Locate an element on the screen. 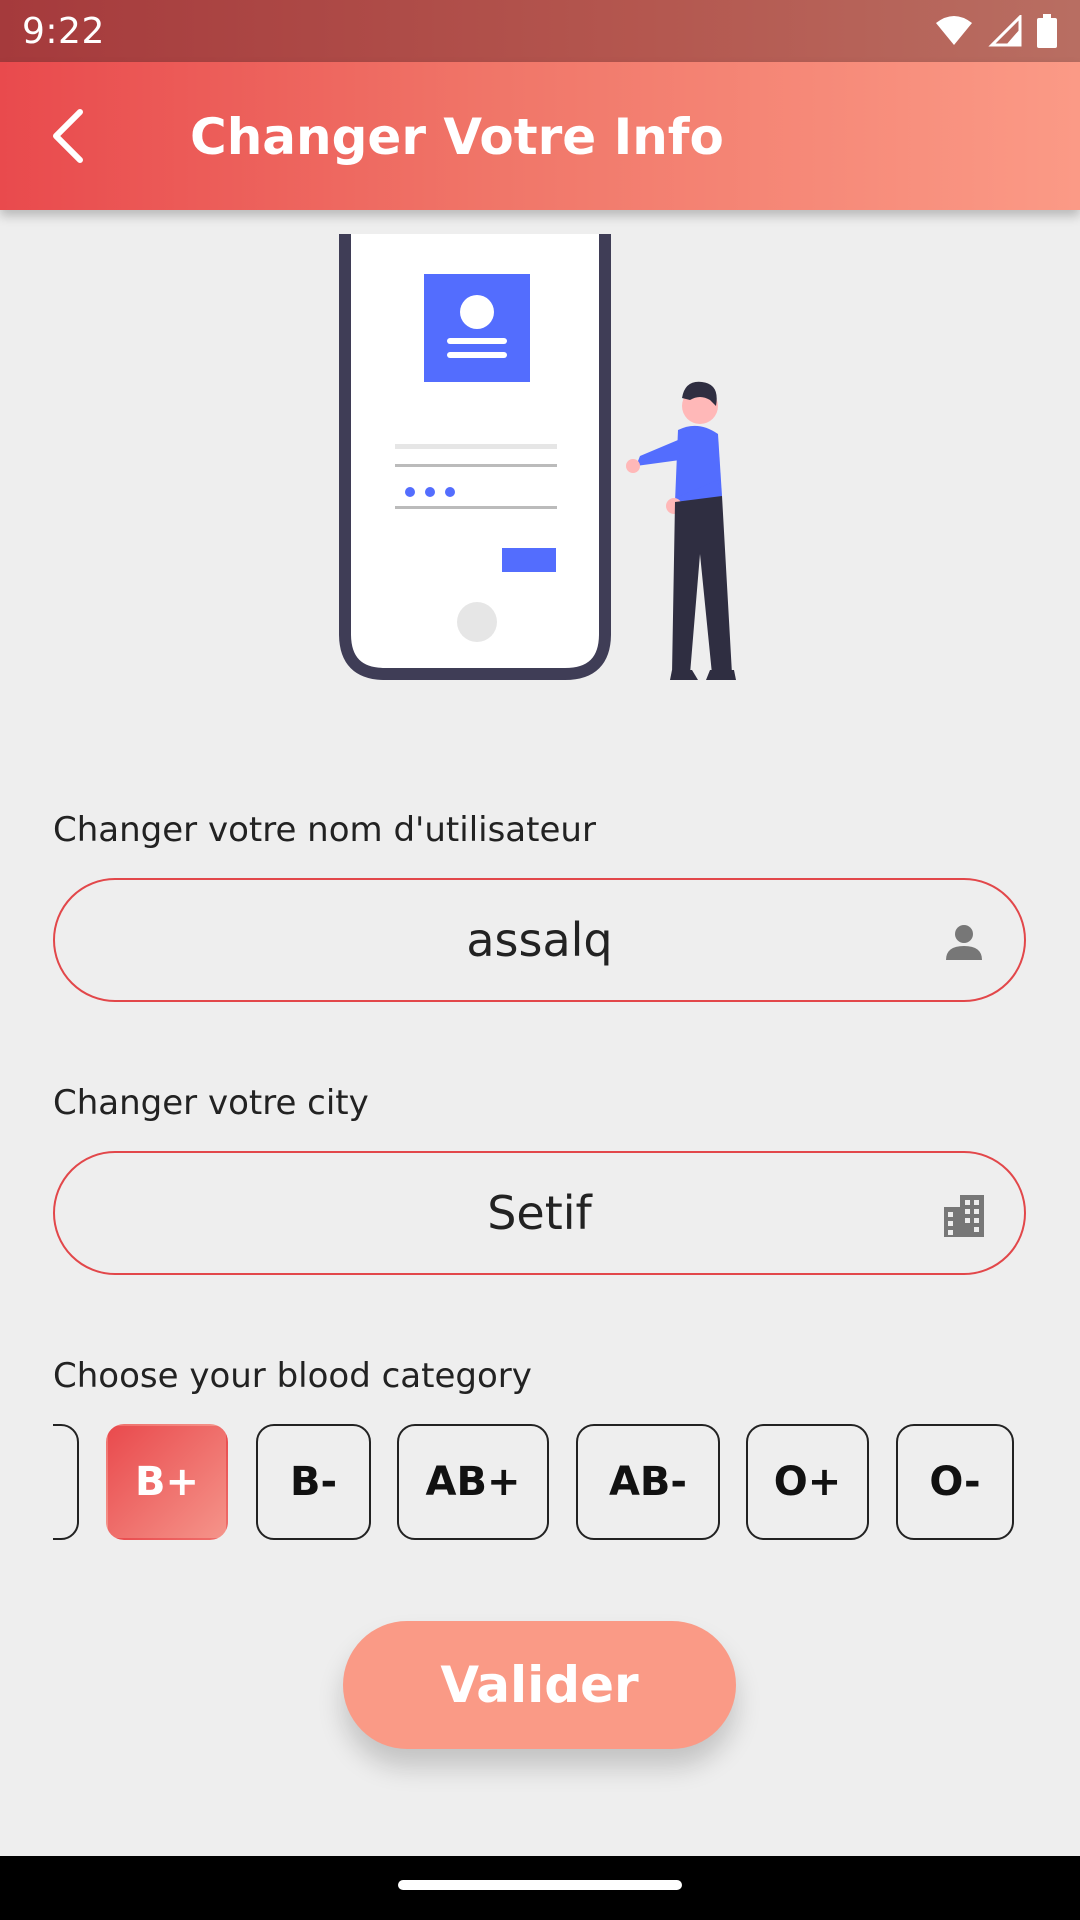 The width and height of the screenshot is (1080, 1920). building-icon is located at coordinates (964, 1216).